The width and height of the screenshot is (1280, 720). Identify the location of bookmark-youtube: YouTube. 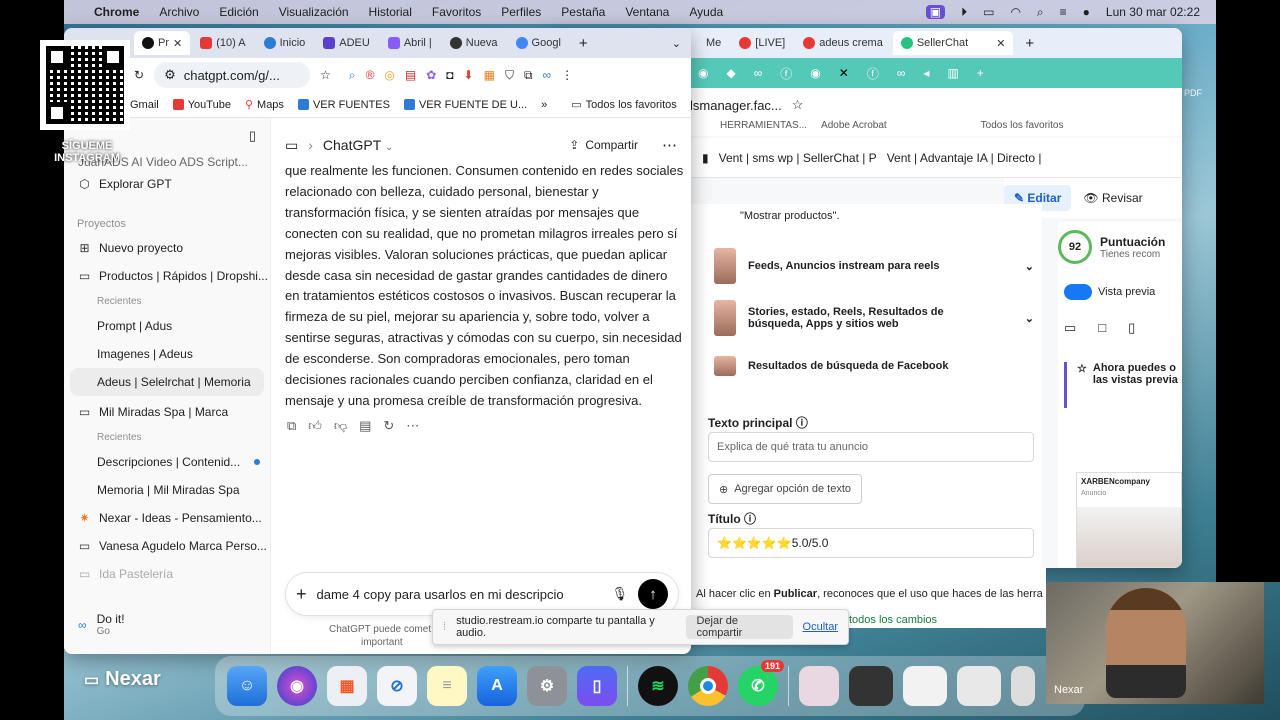
(201, 105).